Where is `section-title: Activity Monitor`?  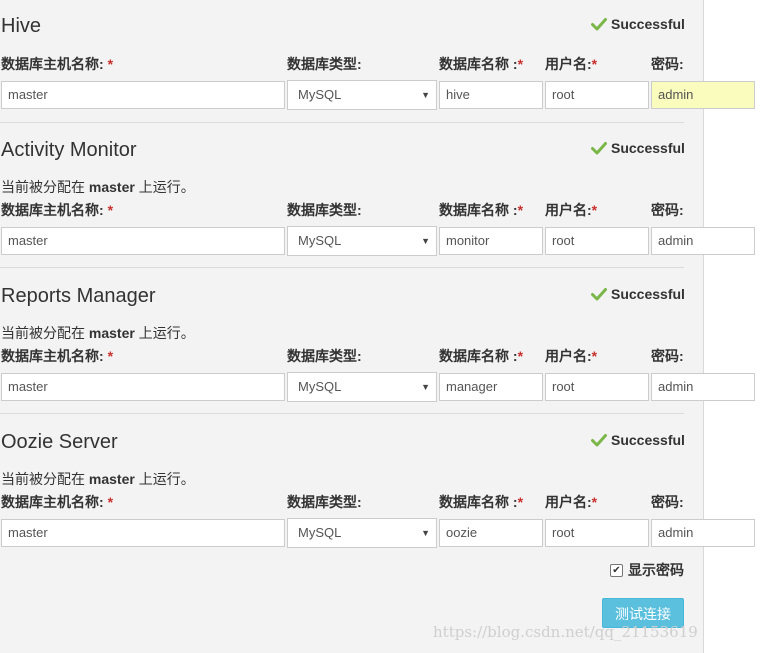 section-title: Activity Monitor is located at coordinates (69, 150).